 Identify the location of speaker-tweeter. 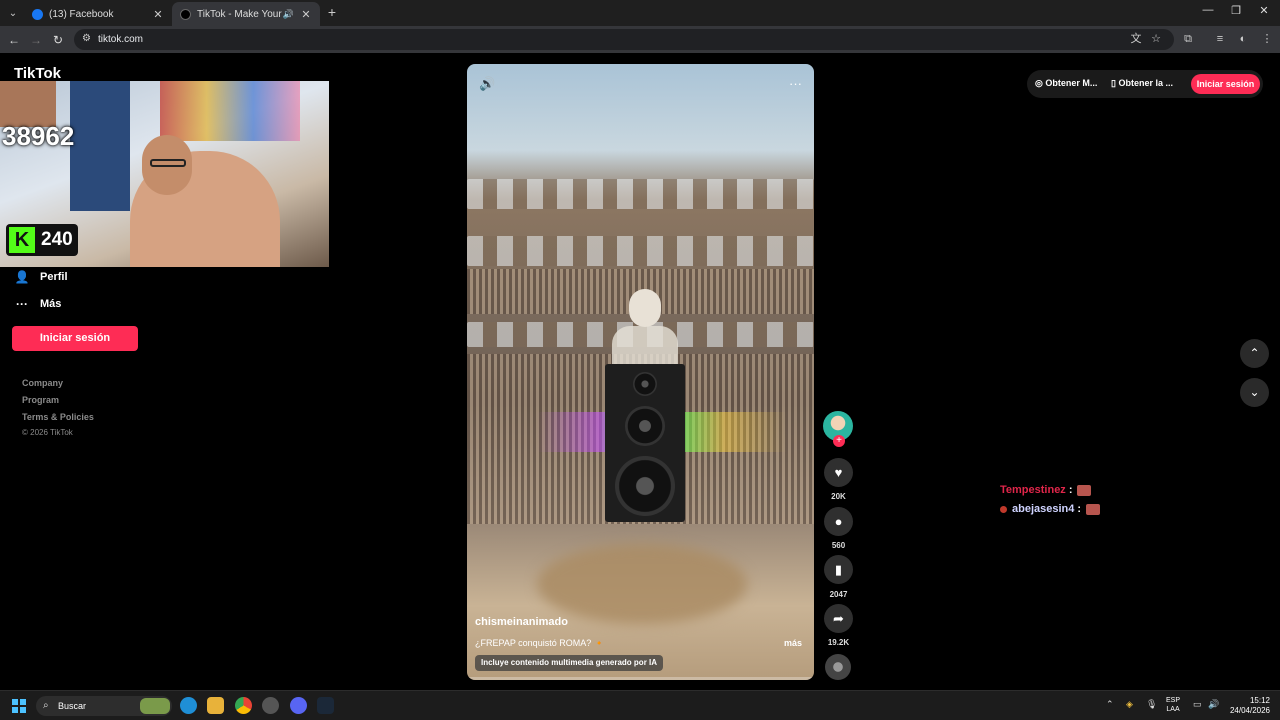
(645, 384).